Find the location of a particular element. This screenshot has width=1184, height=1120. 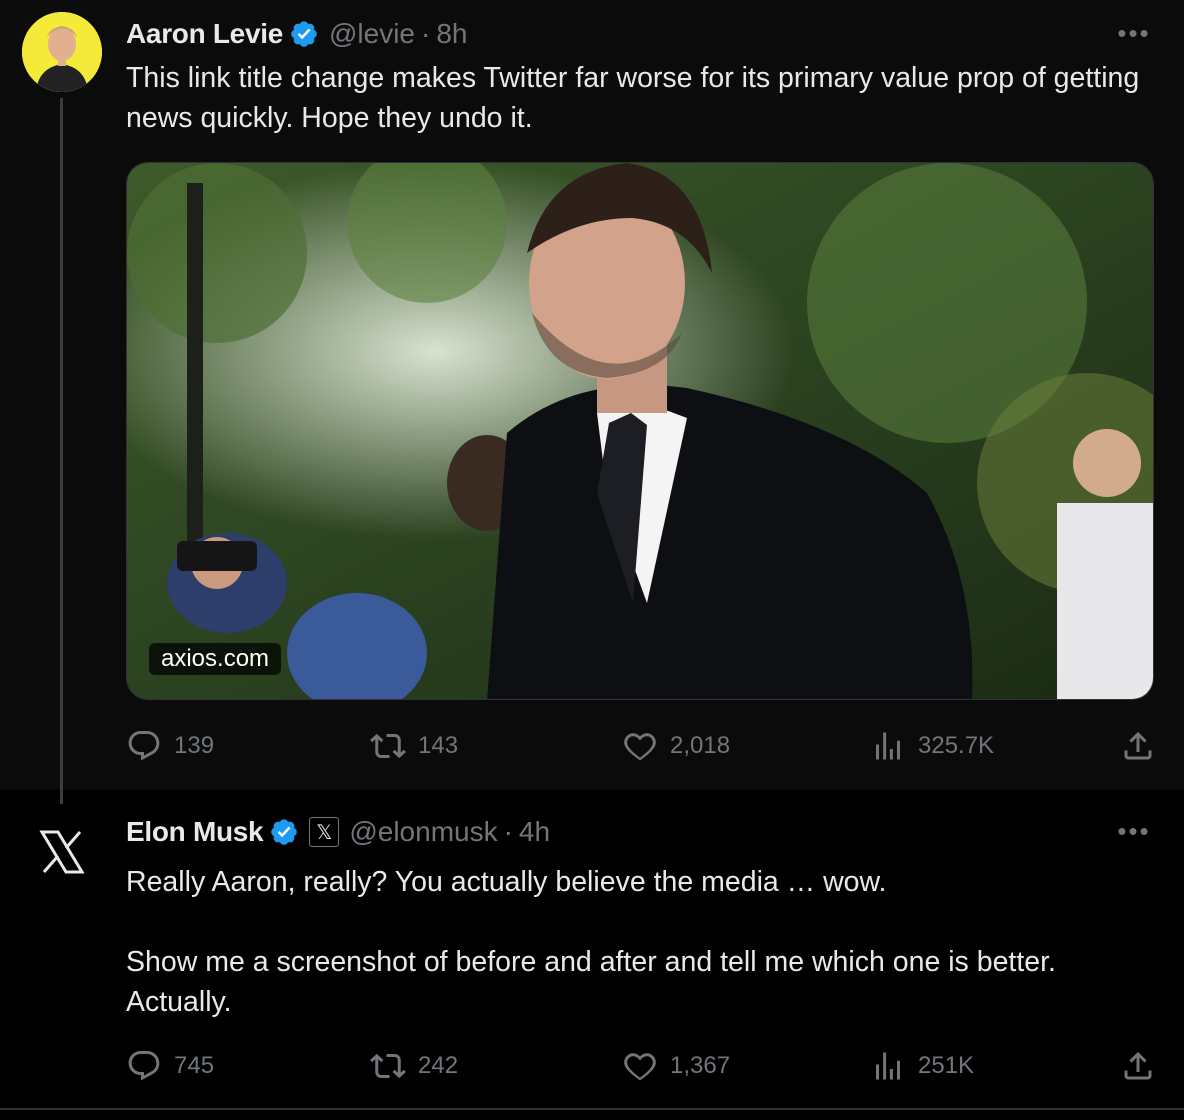

like-button: 2,018 is located at coordinates (676, 746).